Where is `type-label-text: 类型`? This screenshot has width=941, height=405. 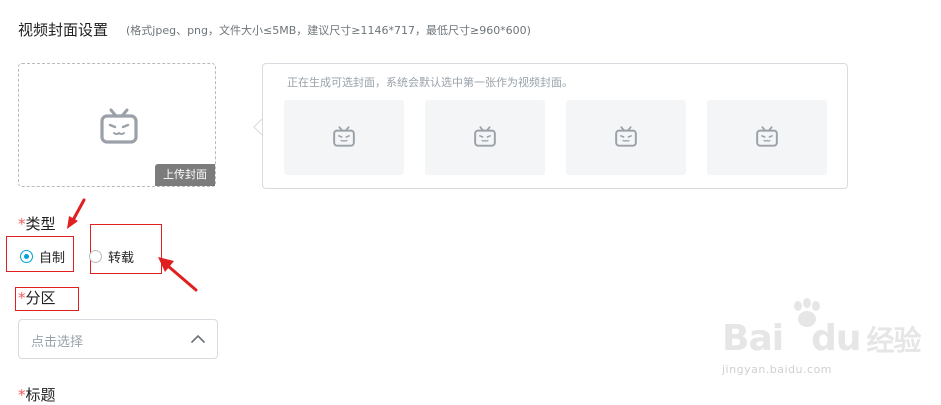
type-label-text: 类型 is located at coordinates (40, 224).